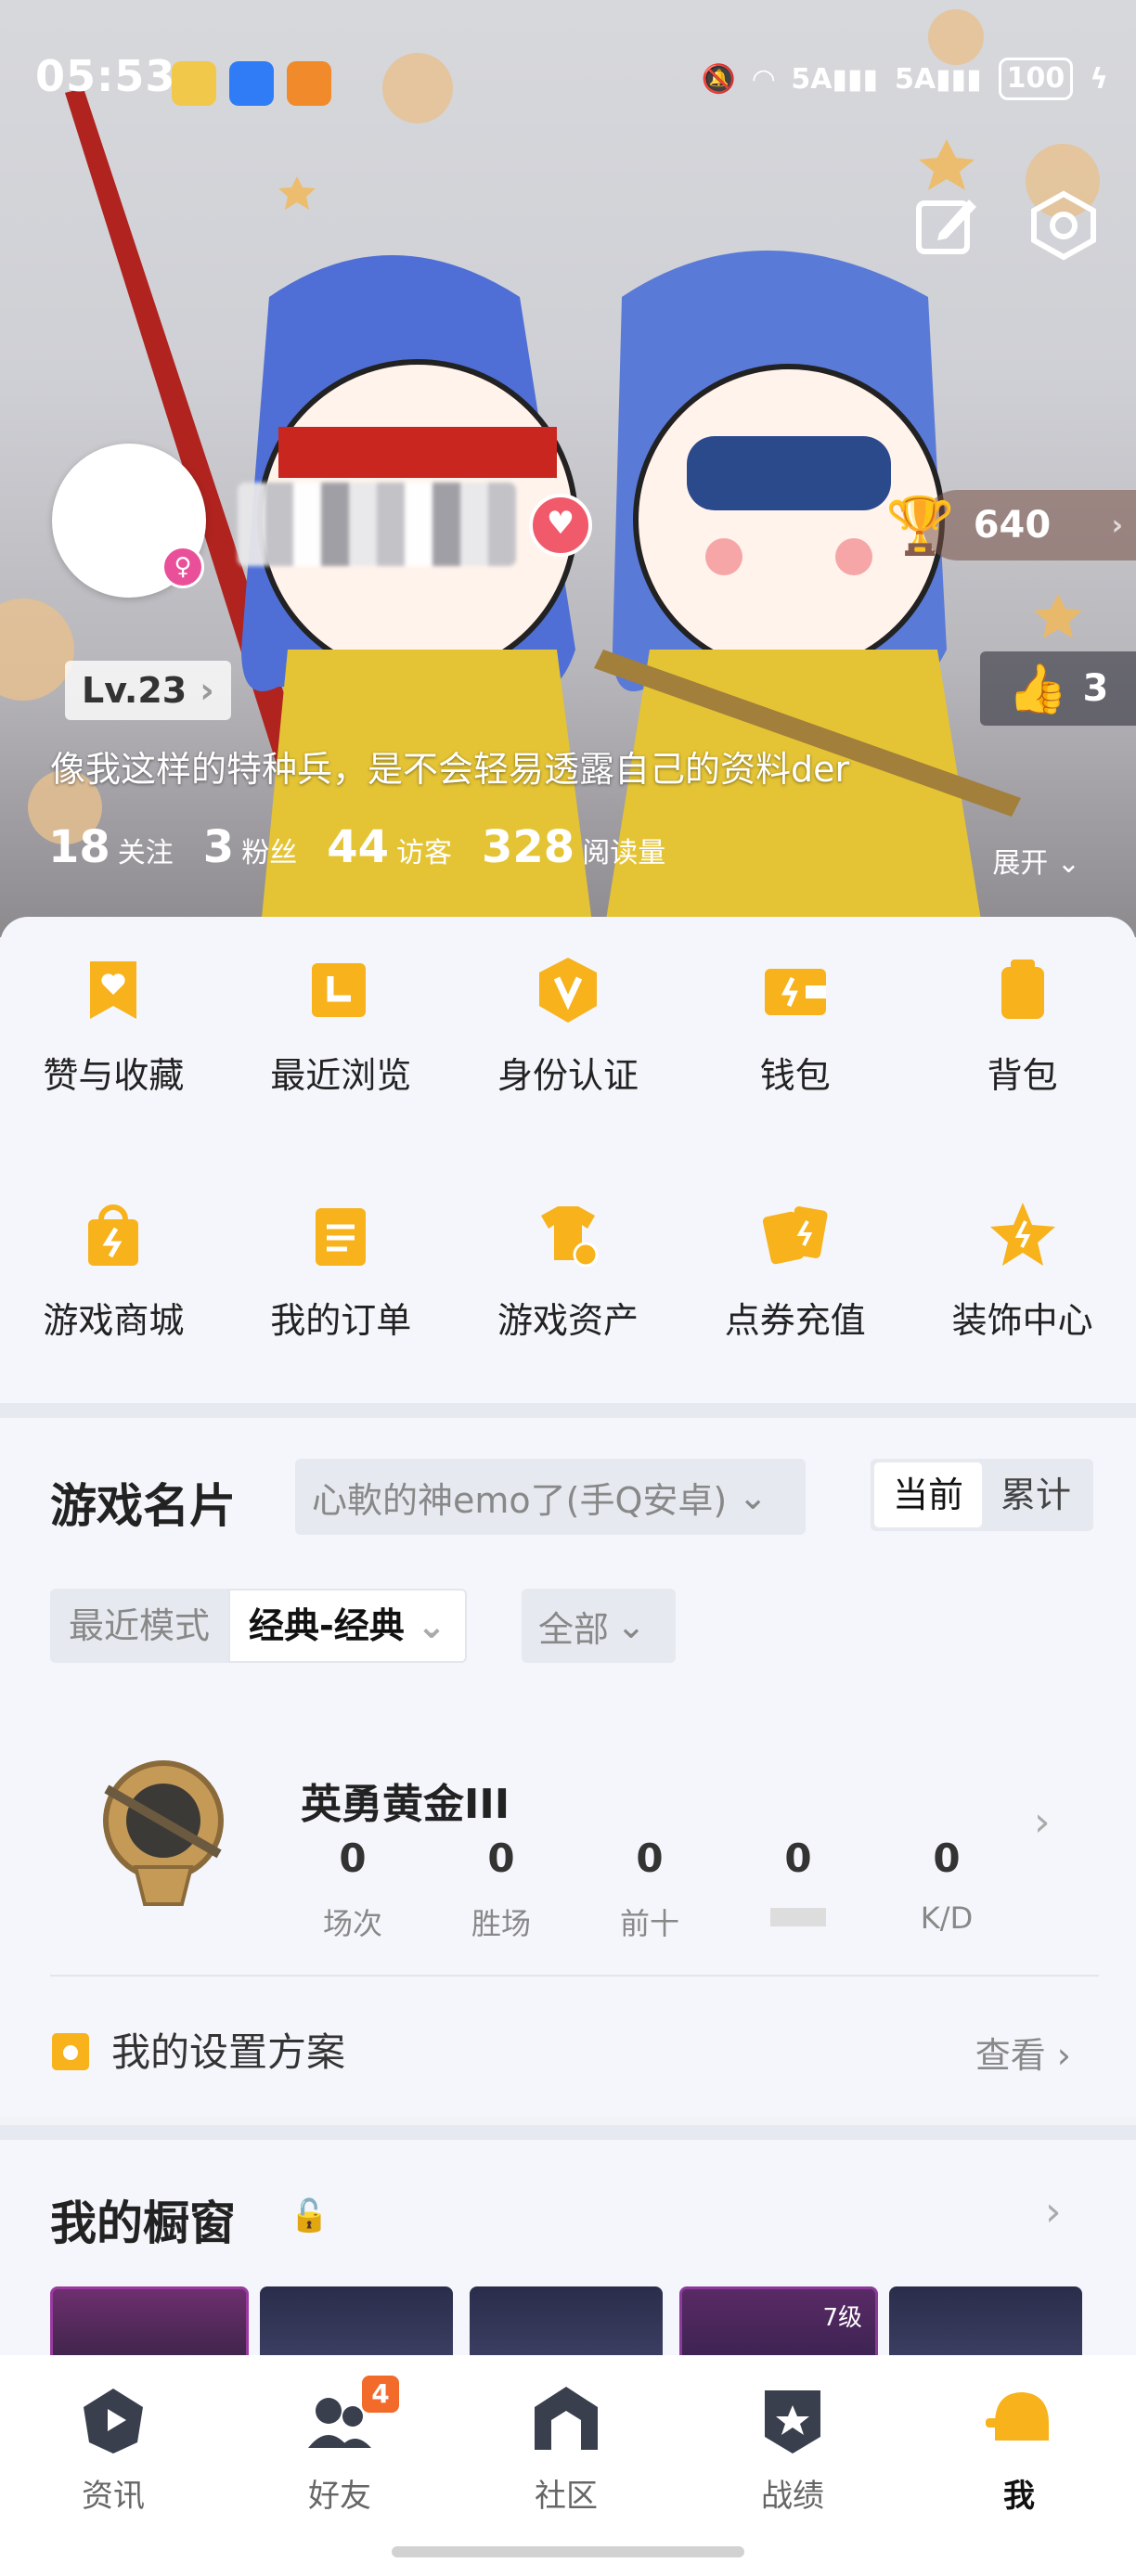 This screenshot has width=1136, height=2576. Describe the element at coordinates (70, 2051) in the screenshot. I see `clipboard-gear-icon` at that location.